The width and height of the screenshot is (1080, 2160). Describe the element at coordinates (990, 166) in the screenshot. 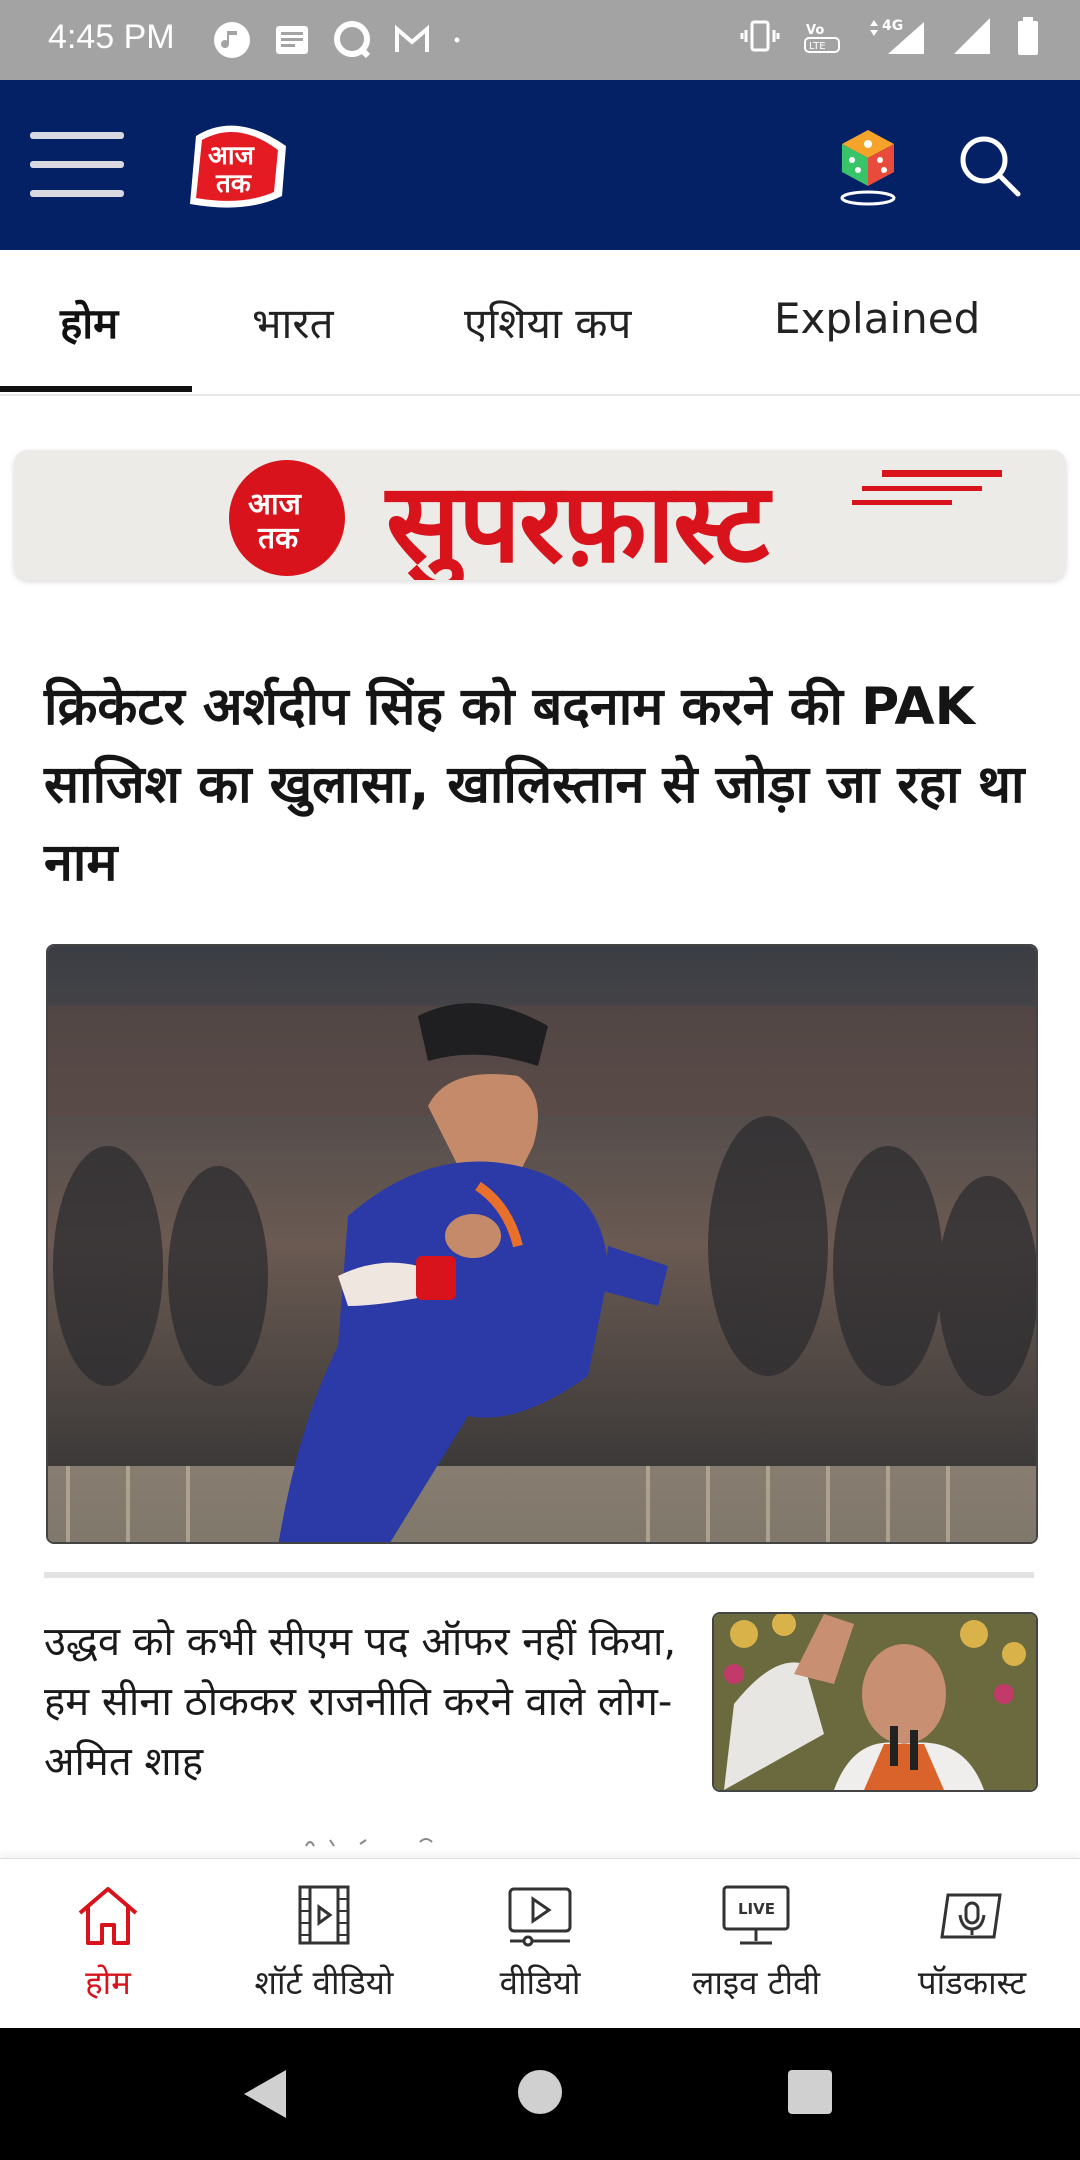

I see `search-icon` at that location.